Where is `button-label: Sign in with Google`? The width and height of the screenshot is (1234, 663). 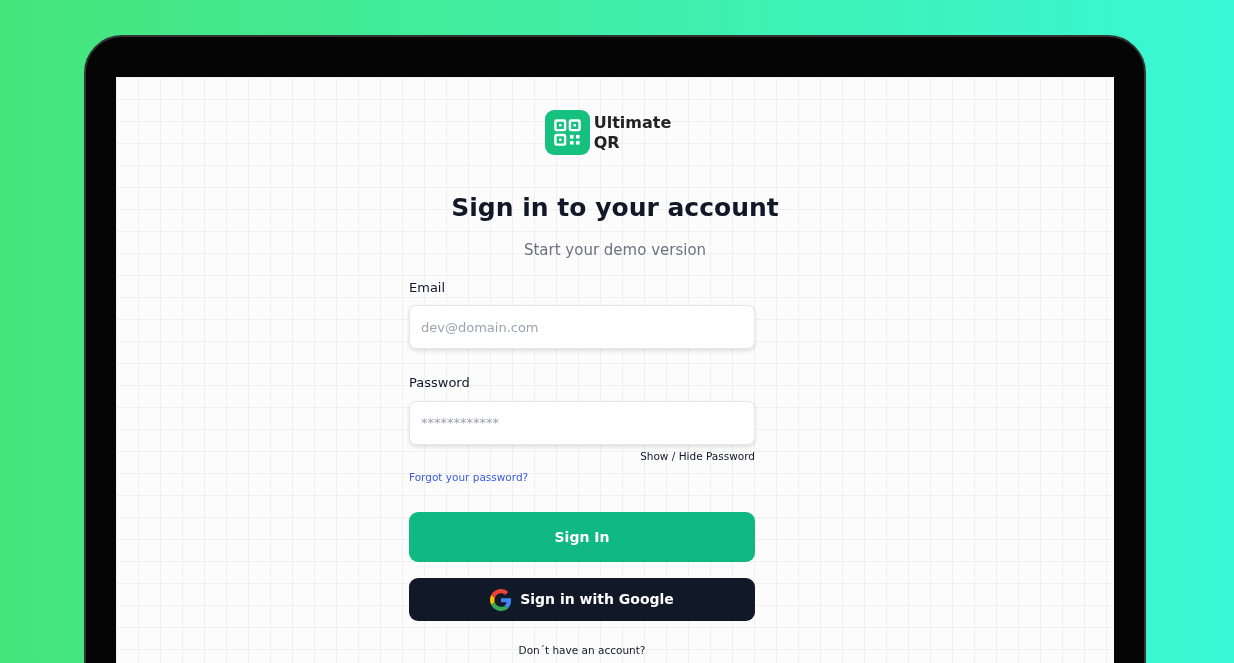 button-label: Sign in with Google is located at coordinates (597, 600).